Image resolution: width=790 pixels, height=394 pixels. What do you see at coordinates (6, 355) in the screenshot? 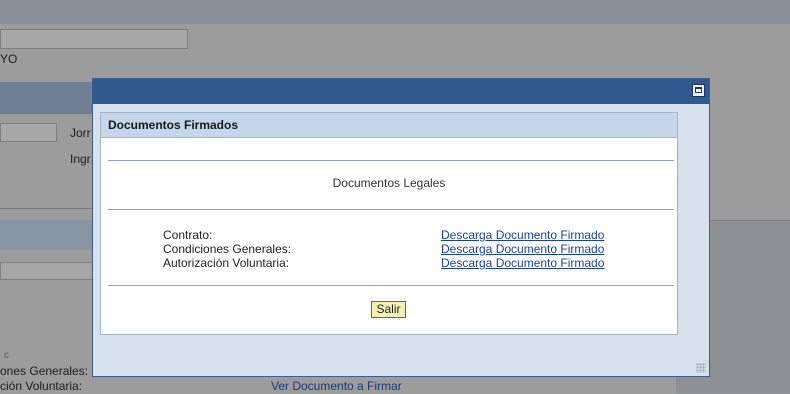
I see `background-small-mark: c` at bounding box center [6, 355].